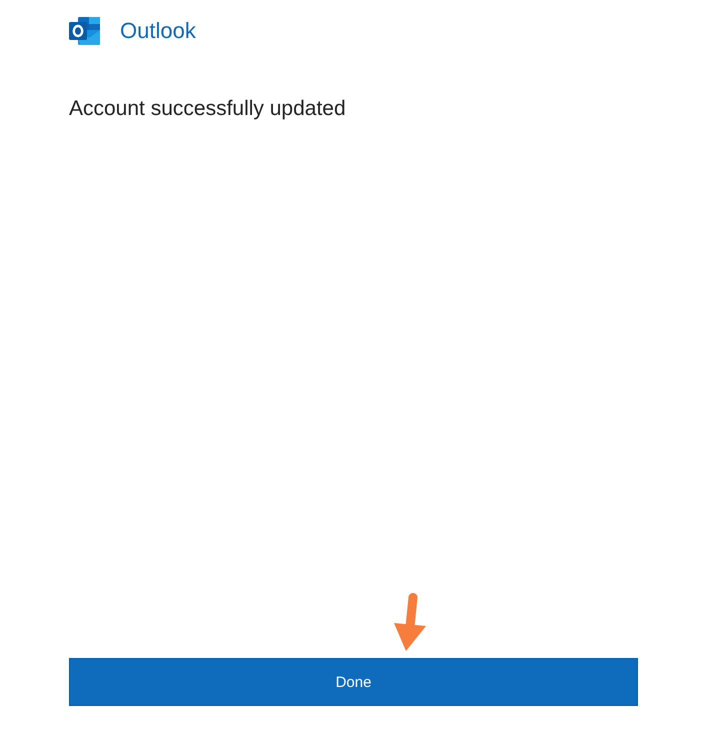 This screenshot has width=708, height=753. Describe the element at coordinates (158, 31) in the screenshot. I see `app-name: Outlook` at that location.